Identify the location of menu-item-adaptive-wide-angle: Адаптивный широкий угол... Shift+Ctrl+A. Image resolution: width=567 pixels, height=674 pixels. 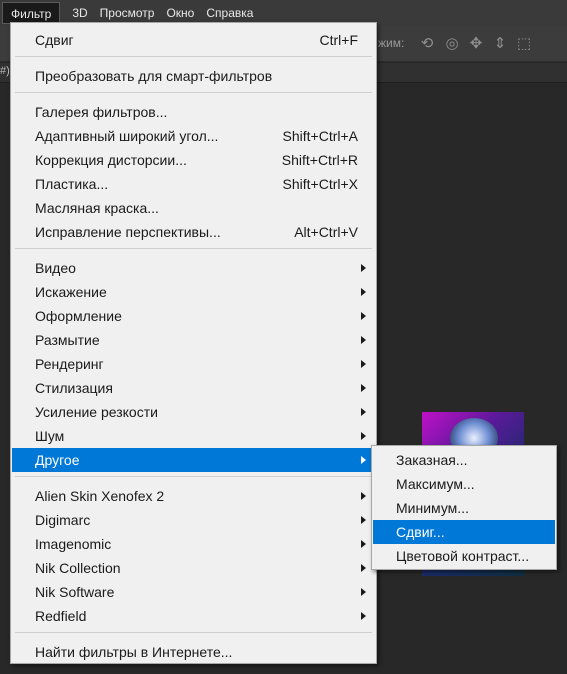
(193, 136).